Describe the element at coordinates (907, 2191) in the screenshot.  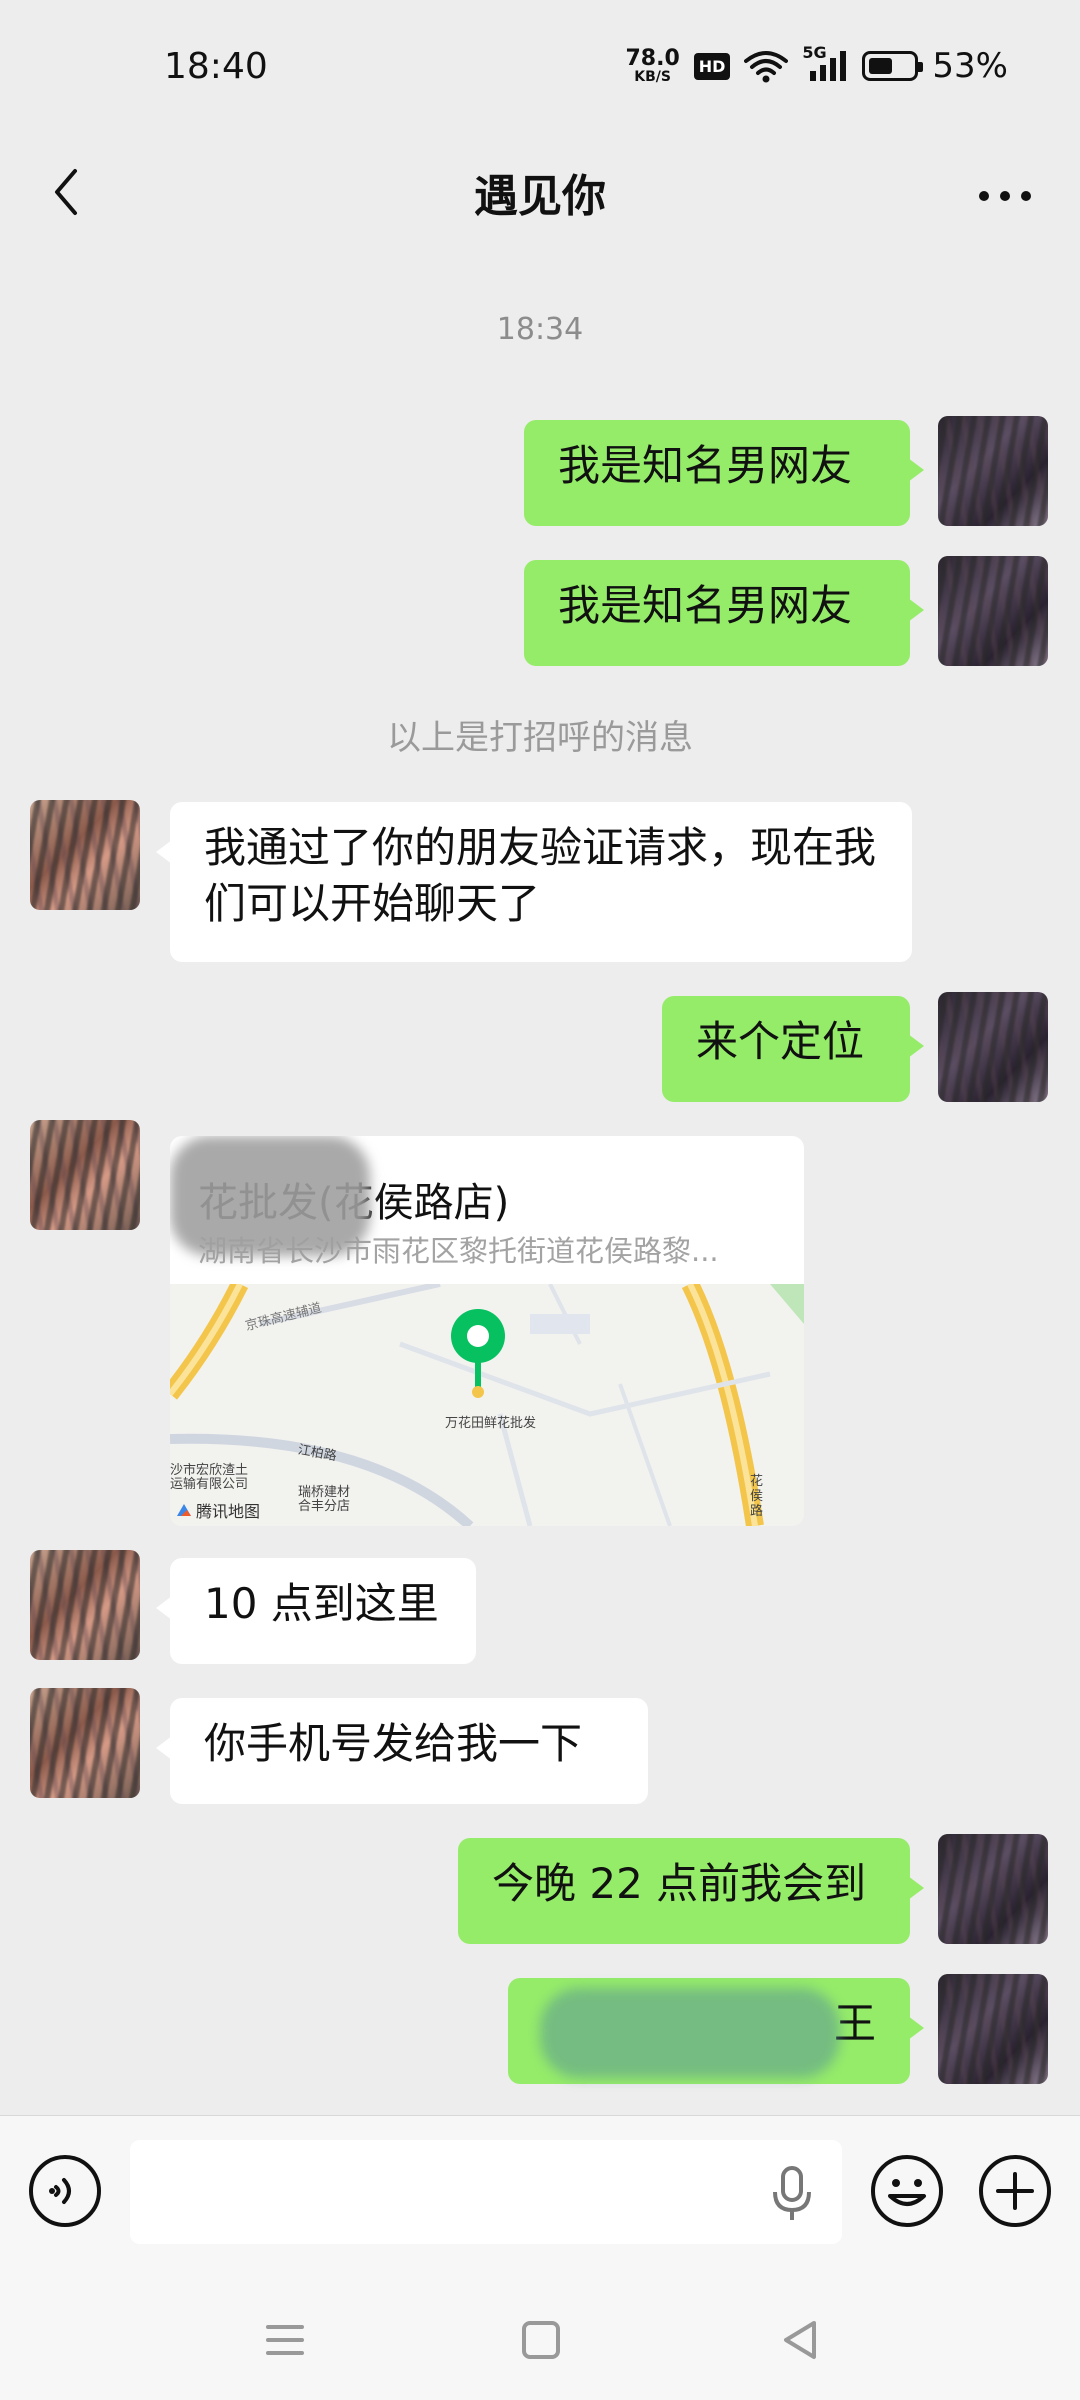
I see `emoji-icon` at that location.